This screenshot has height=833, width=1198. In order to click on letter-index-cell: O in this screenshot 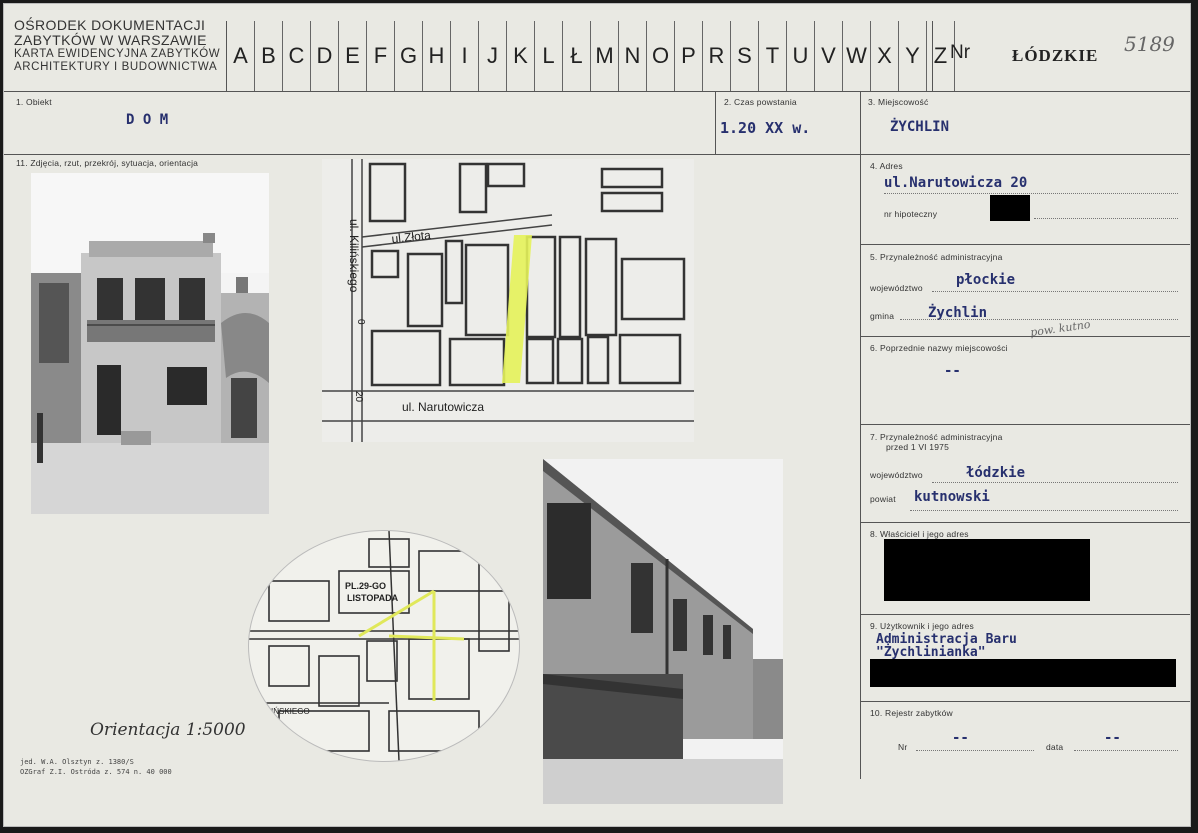, I will do `click(661, 56)`.